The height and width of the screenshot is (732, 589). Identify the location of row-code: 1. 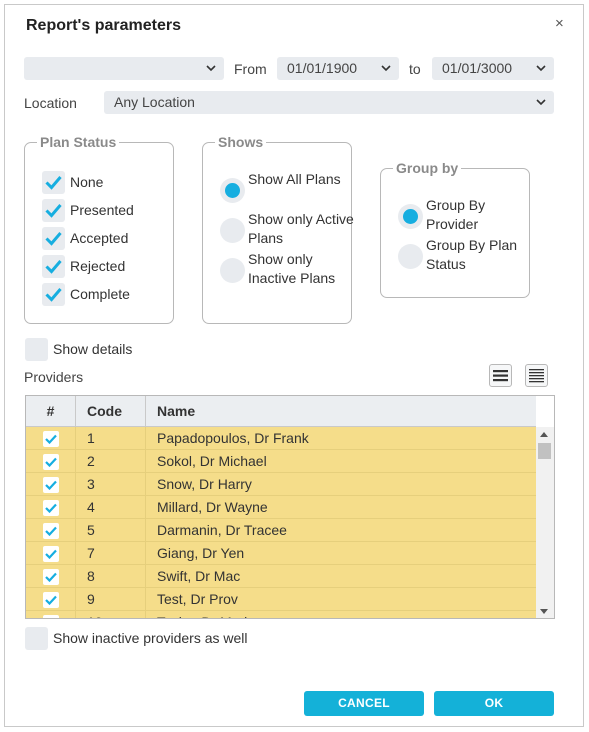
(111, 438).